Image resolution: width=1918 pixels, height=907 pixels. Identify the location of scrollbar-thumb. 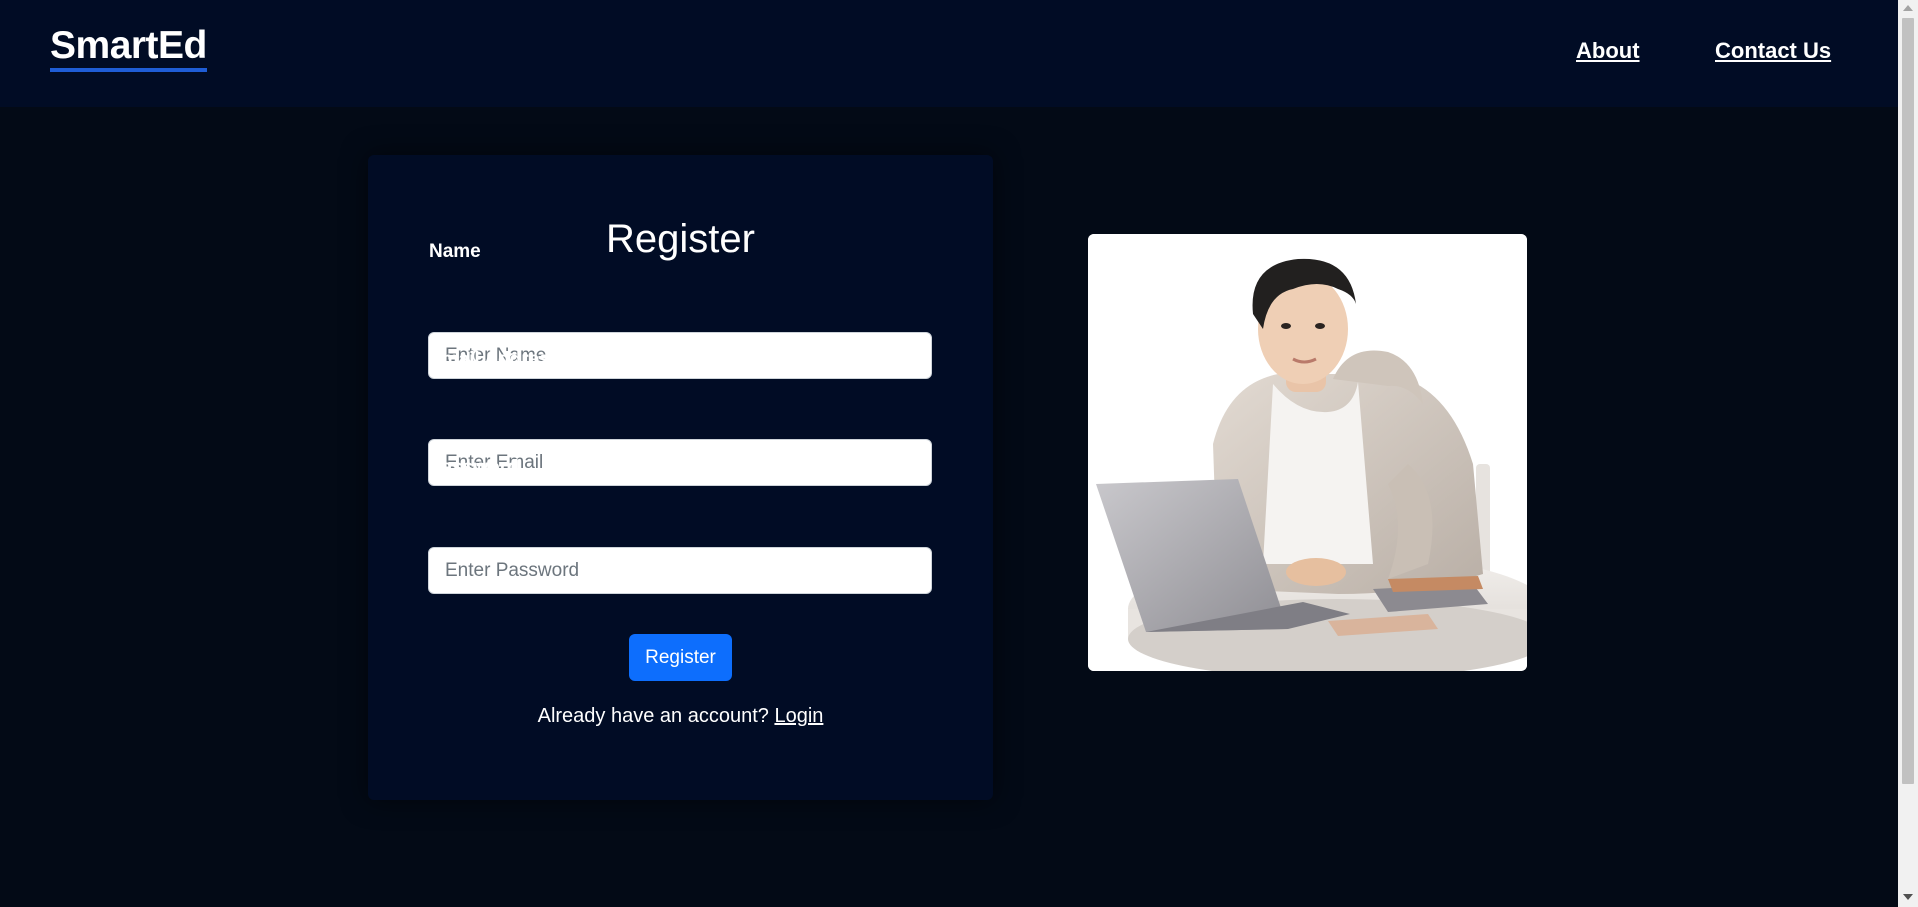
(1908, 401).